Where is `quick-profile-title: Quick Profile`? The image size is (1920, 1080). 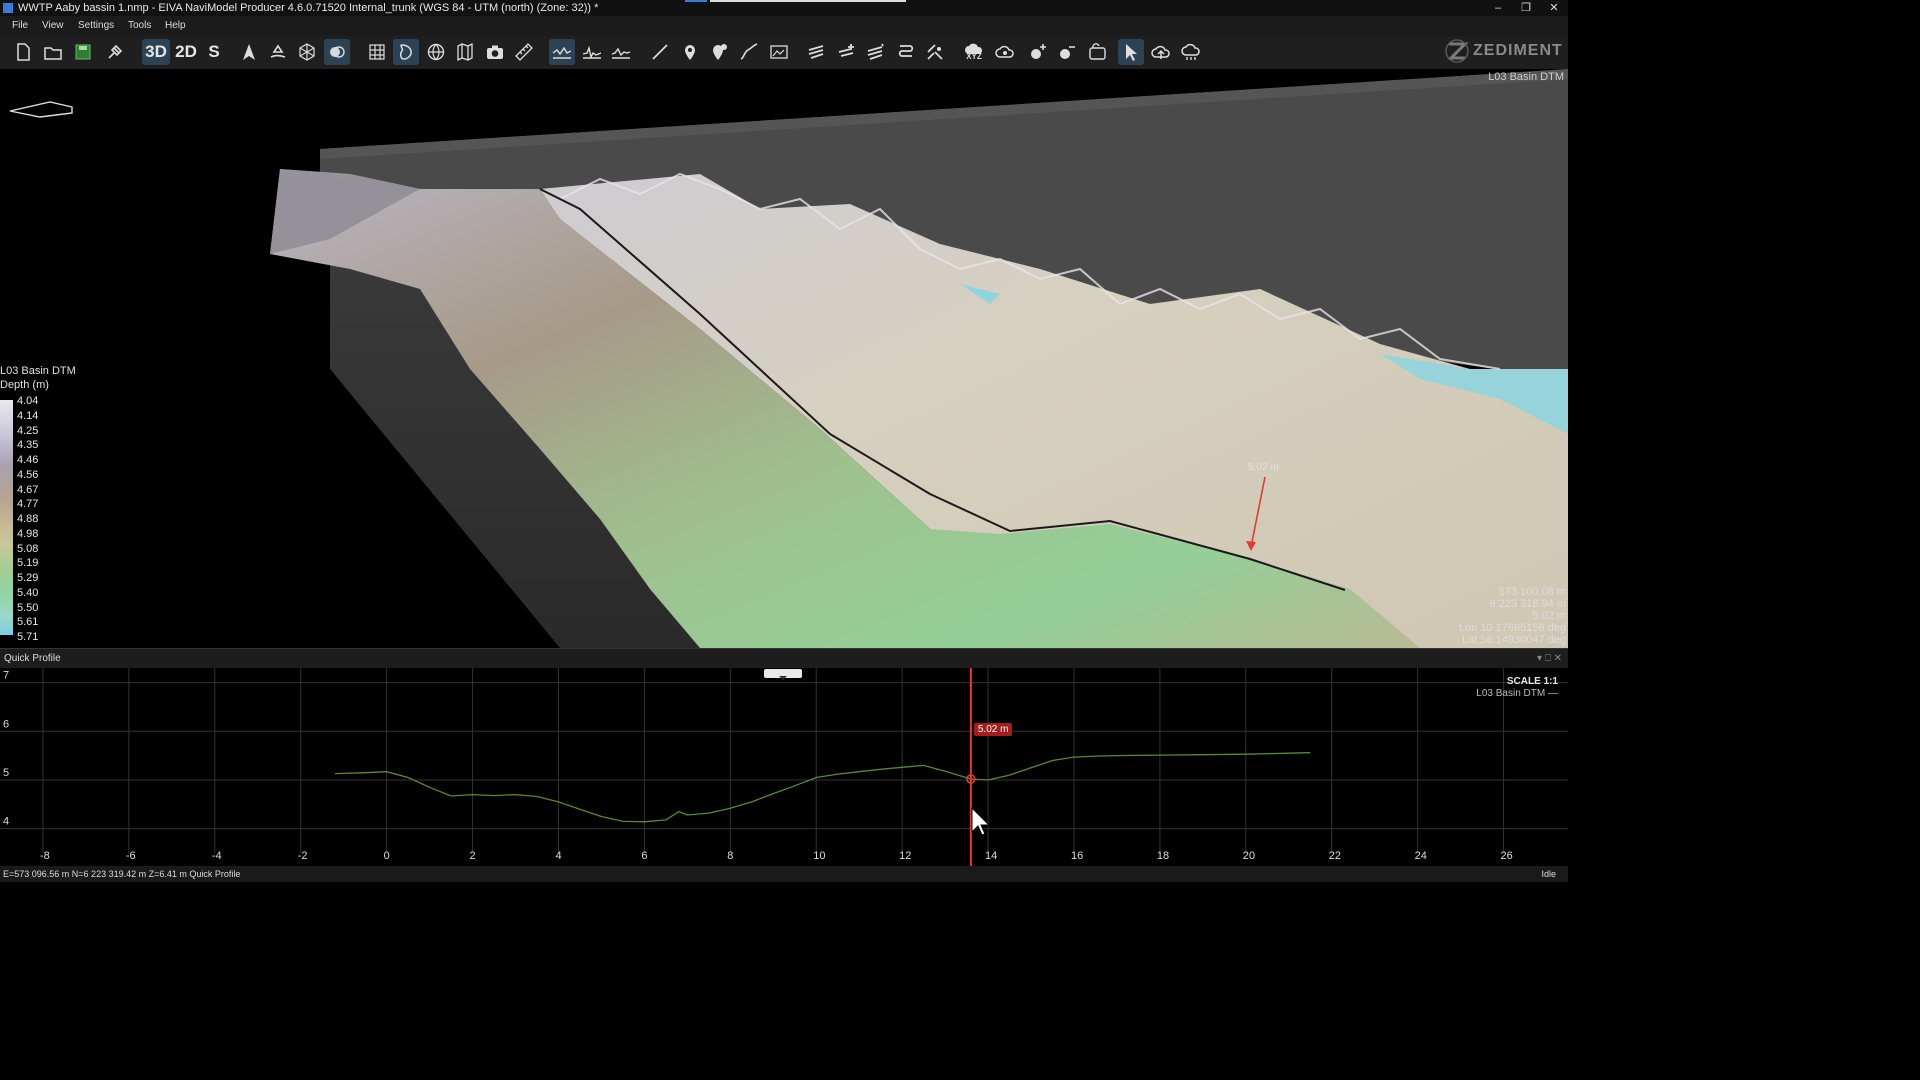 quick-profile-title: Quick Profile is located at coordinates (32, 658).